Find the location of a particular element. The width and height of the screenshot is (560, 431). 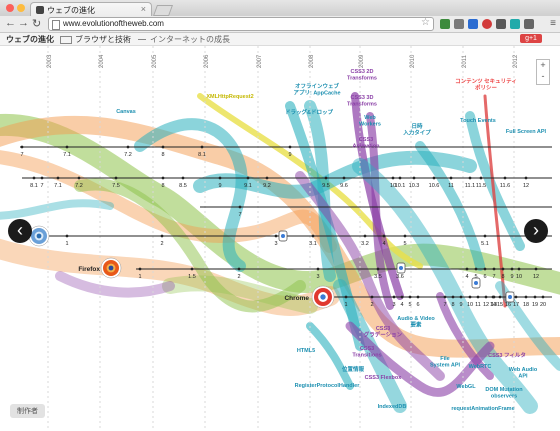

chrome-name-label: Chrome is located at coordinates (296, 298).